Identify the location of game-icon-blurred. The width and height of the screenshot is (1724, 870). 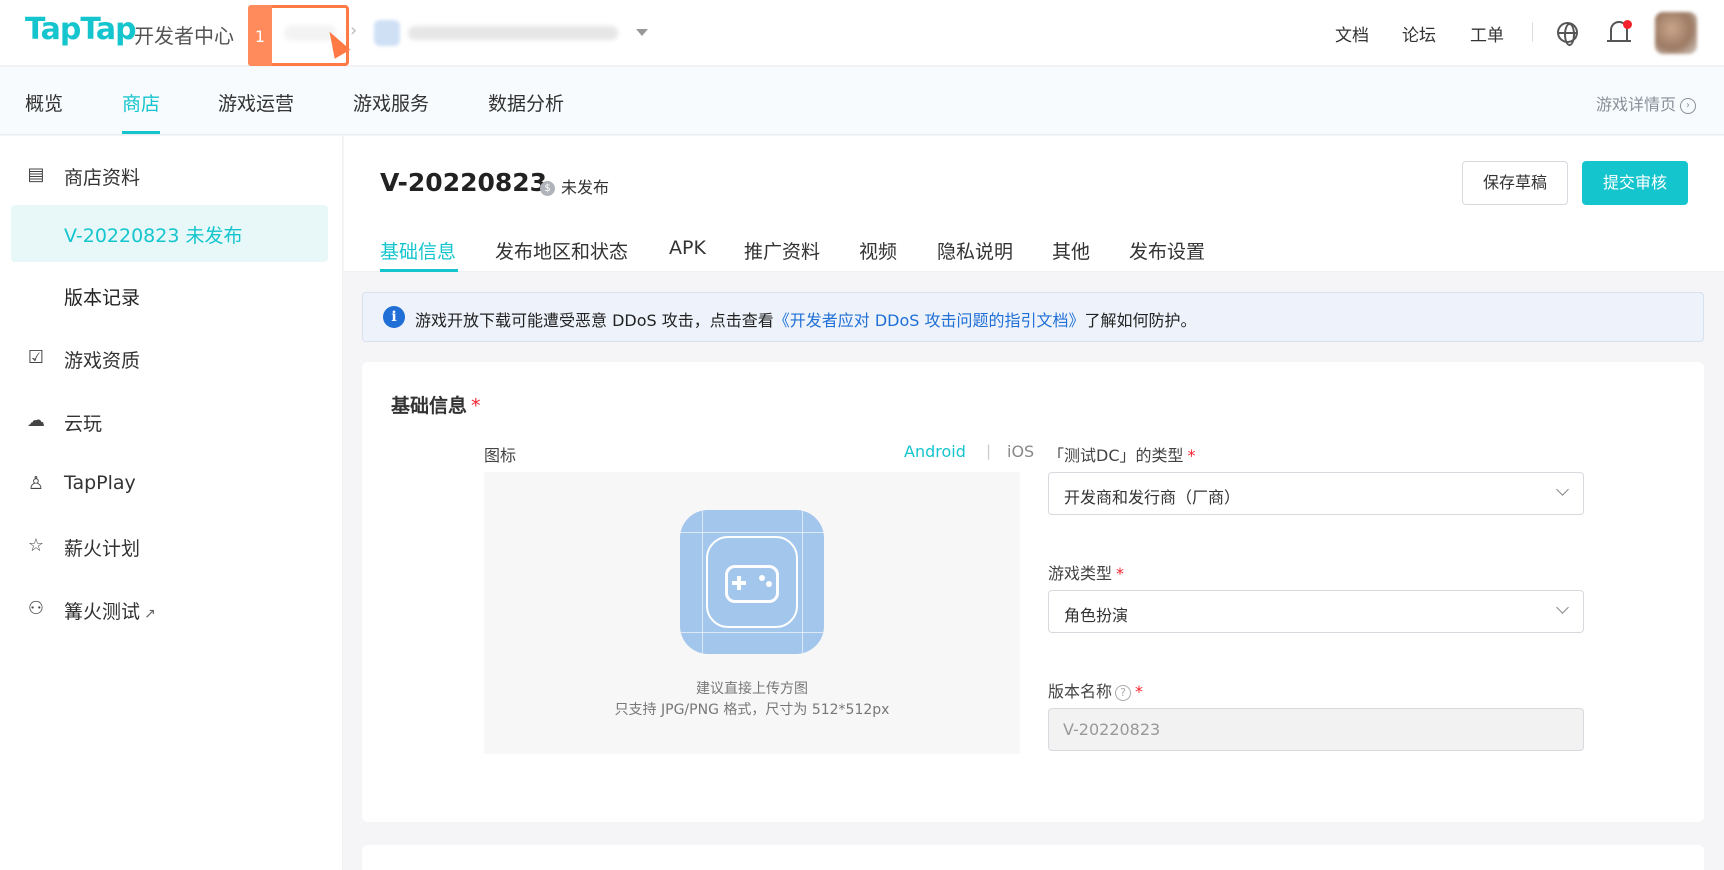
(387, 33).